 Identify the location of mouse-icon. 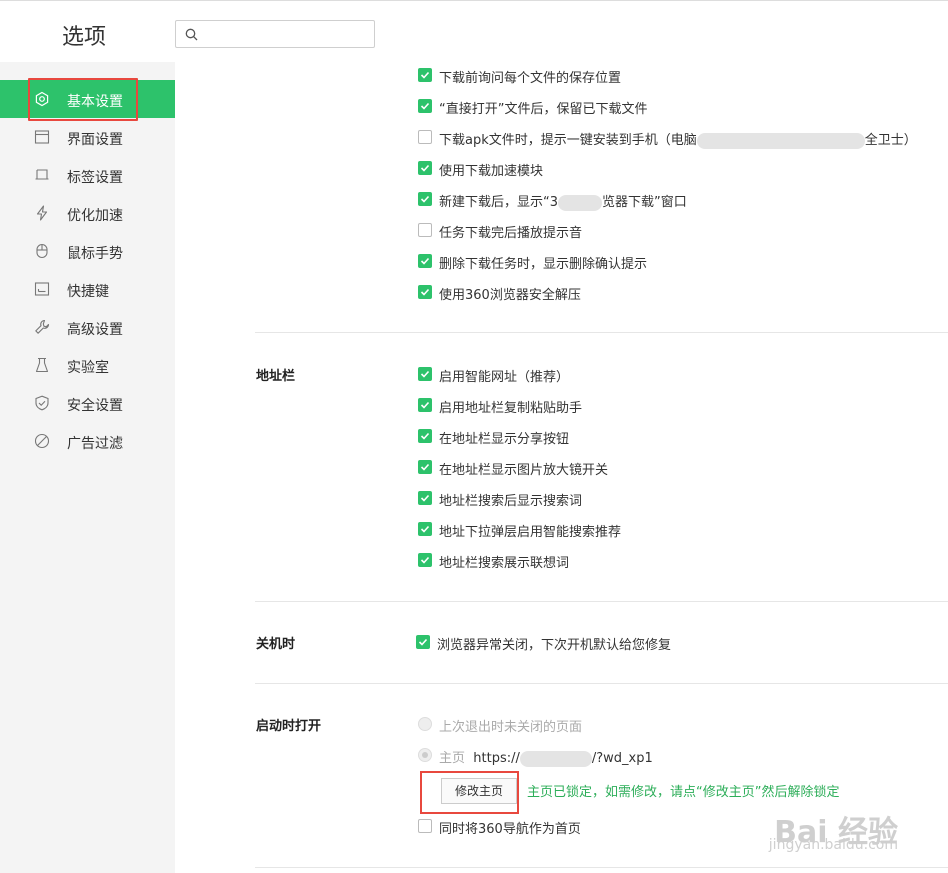
(42, 251).